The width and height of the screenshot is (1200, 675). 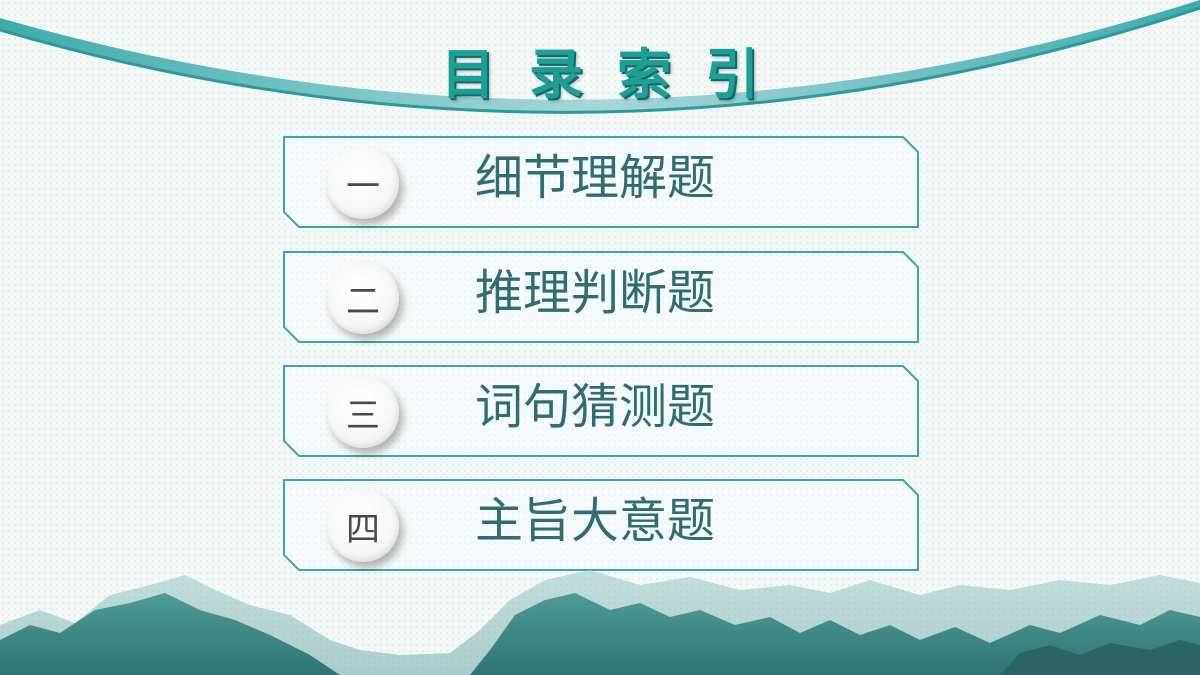 I want to click on menu-item-2: 二 推理判断题, so click(x=601, y=297).